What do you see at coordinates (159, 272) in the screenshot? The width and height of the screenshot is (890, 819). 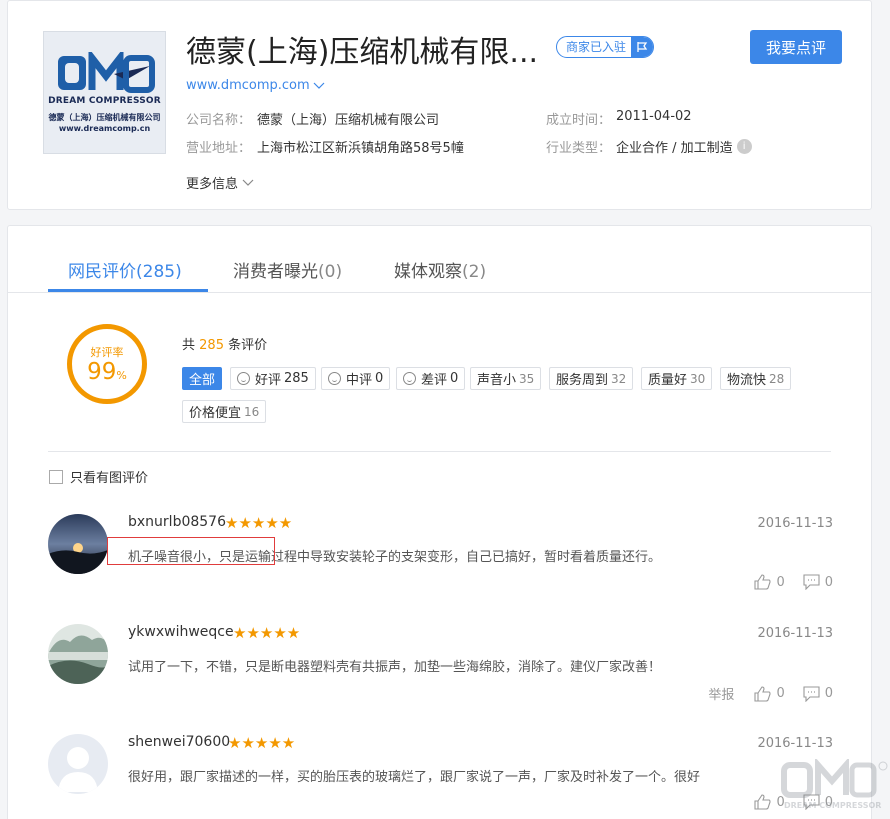 I see `tab-count: (285)` at bounding box center [159, 272].